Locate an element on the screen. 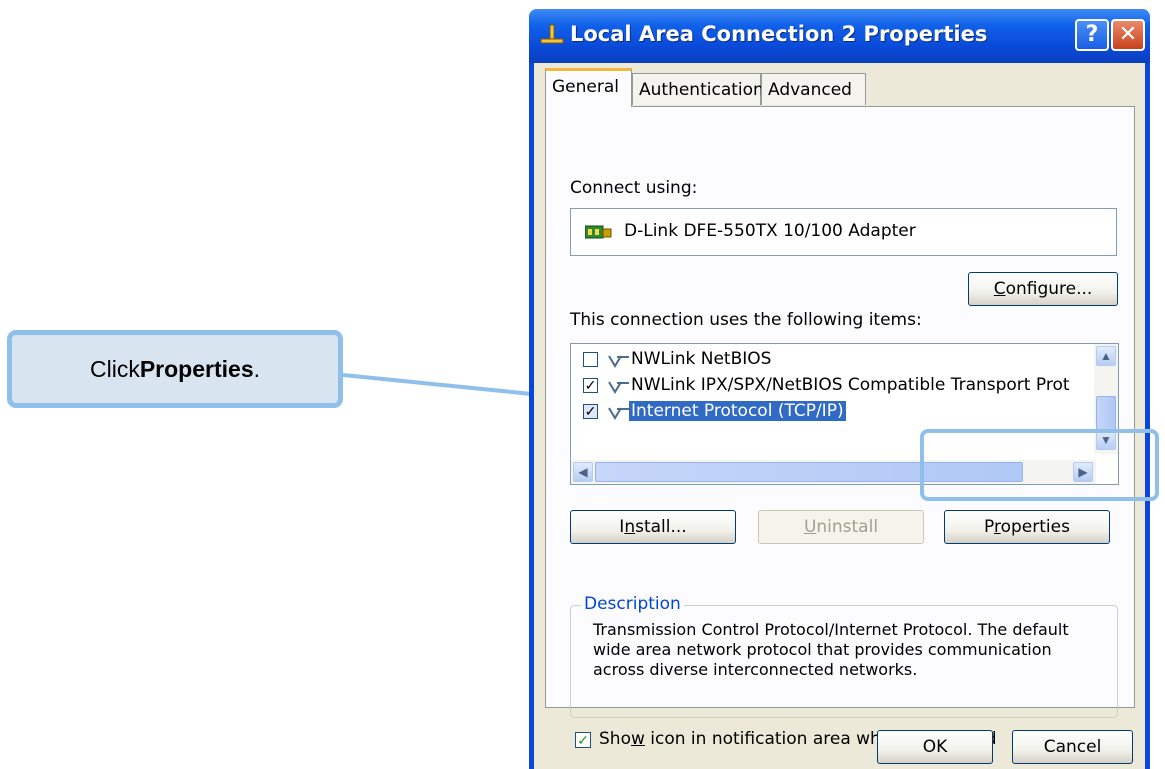  instruction-callout: Click Properties. is located at coordinates (175, 369).